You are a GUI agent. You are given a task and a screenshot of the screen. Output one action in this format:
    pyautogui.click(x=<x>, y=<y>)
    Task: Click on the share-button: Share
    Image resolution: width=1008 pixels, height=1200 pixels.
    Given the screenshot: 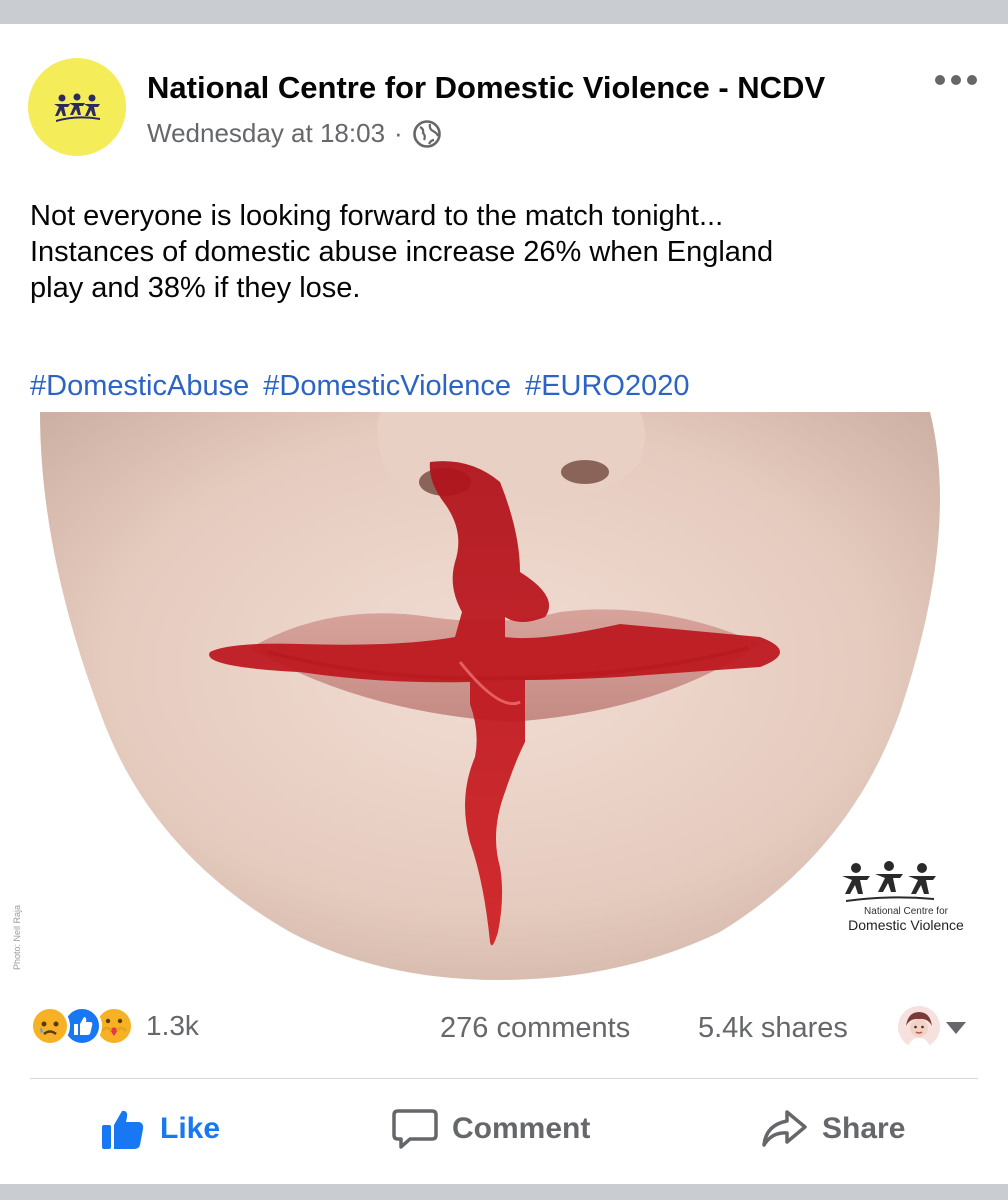 What is the action you would take?
    pyautogui.click(x=832, y=1129)
    